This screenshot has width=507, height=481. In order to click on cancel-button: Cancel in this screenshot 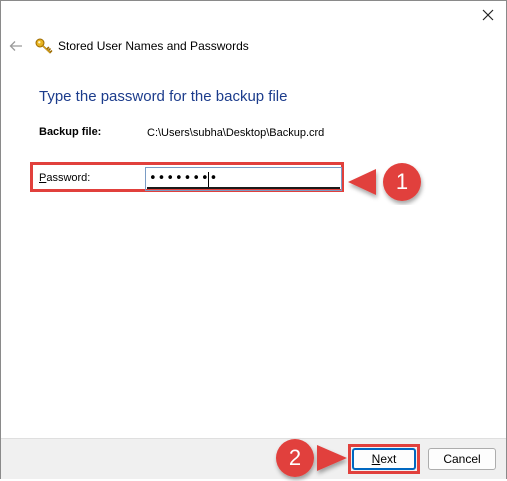, I will do `click(462, 459)`.